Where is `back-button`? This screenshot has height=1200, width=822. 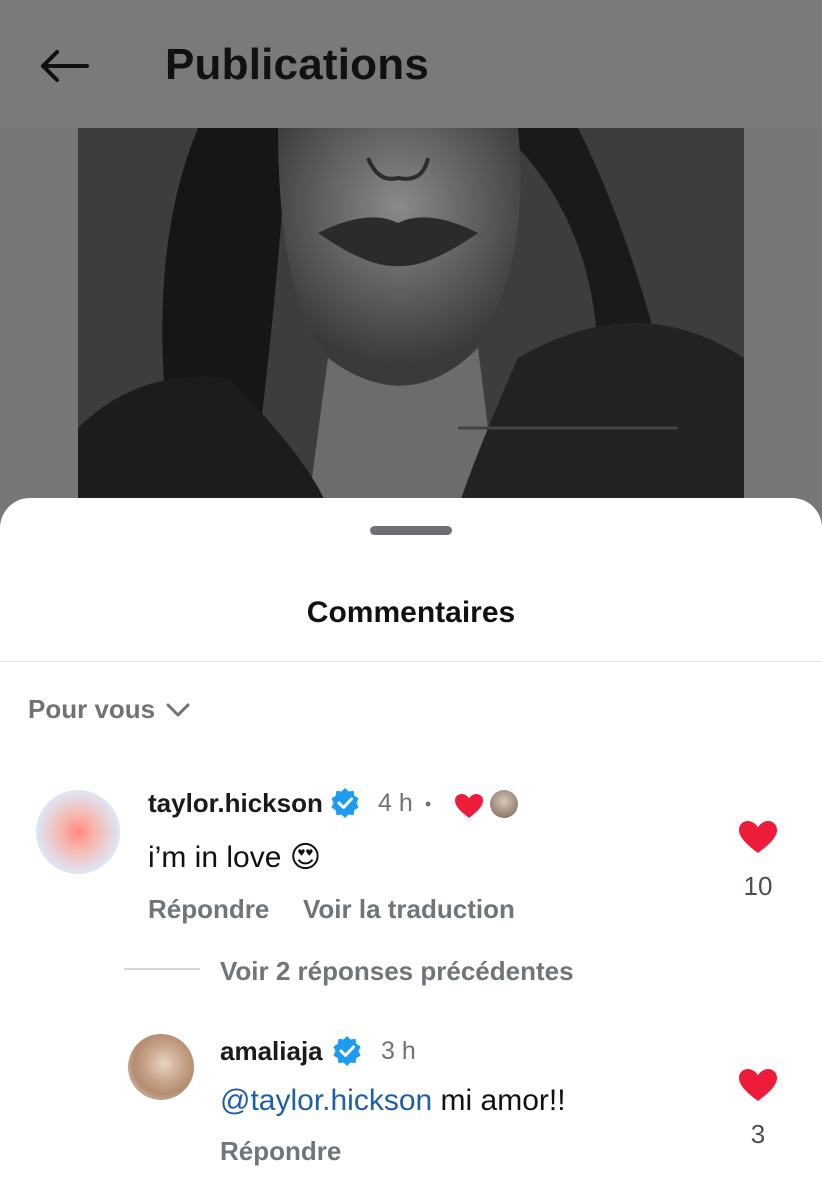 back-button is located at coordinates (63, 66).